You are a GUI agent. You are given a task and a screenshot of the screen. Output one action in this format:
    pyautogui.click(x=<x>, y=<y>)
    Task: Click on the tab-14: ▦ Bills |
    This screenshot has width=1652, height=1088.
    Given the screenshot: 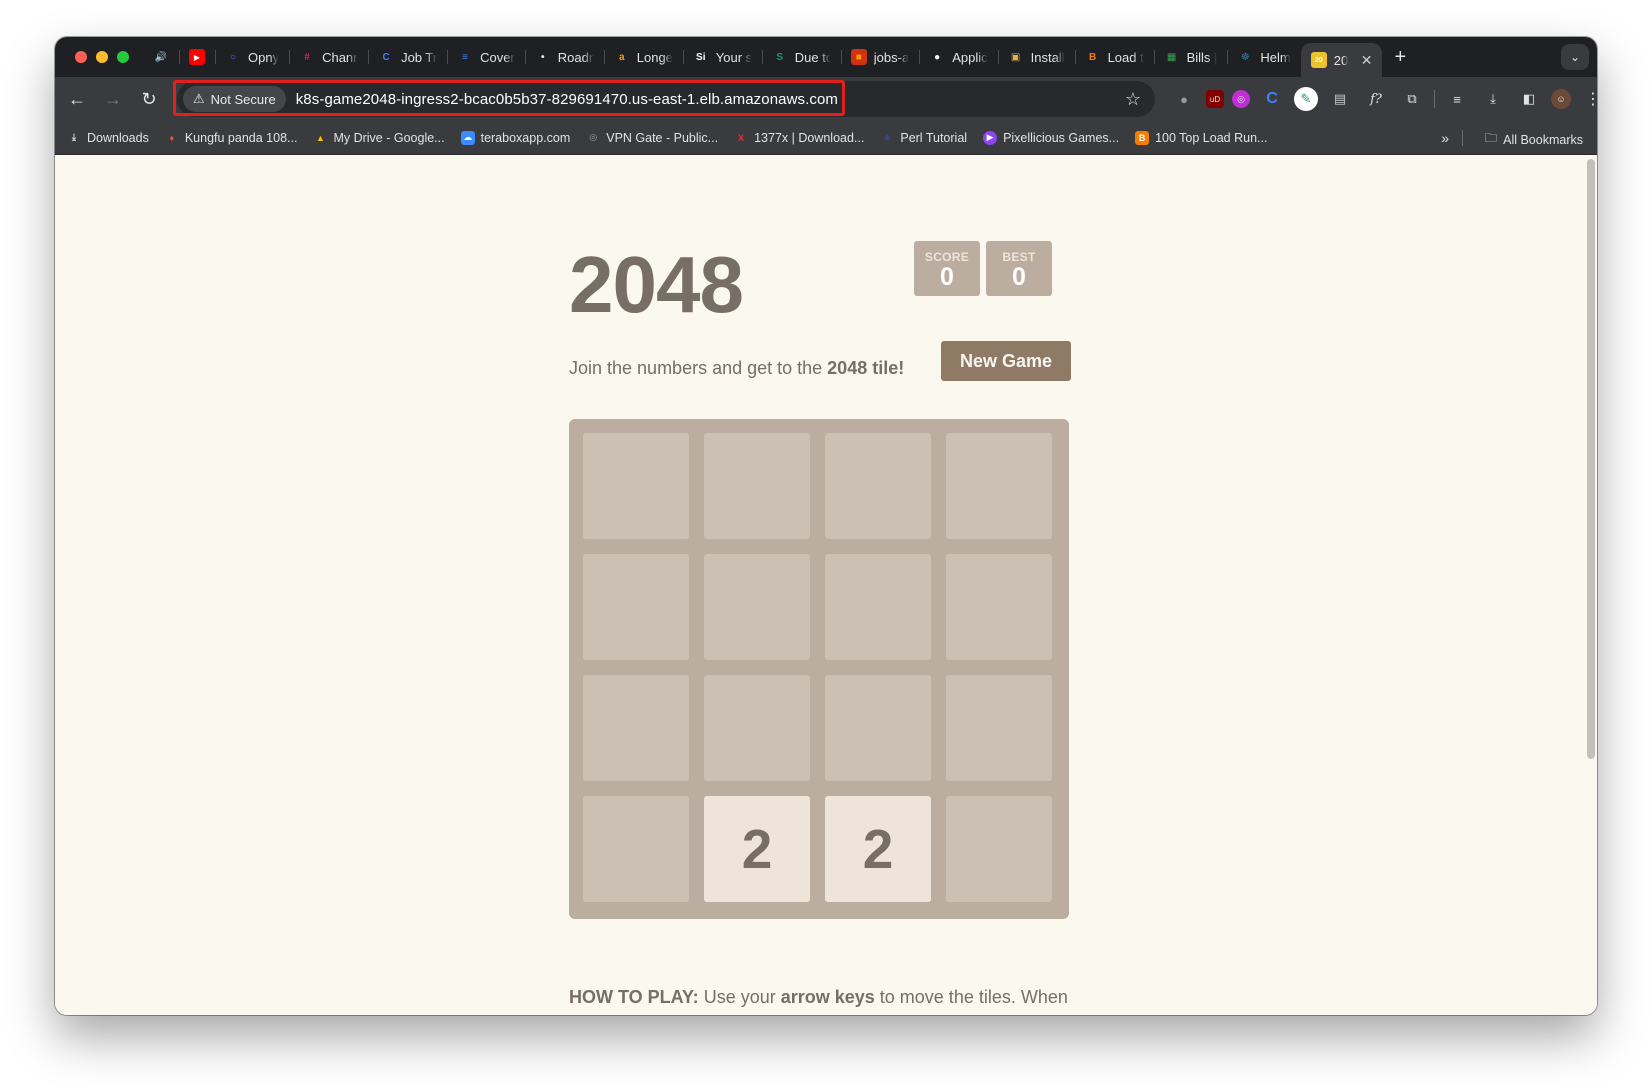 What is the action you would take?
    pyautogui.click(x=1190, y=57)
    